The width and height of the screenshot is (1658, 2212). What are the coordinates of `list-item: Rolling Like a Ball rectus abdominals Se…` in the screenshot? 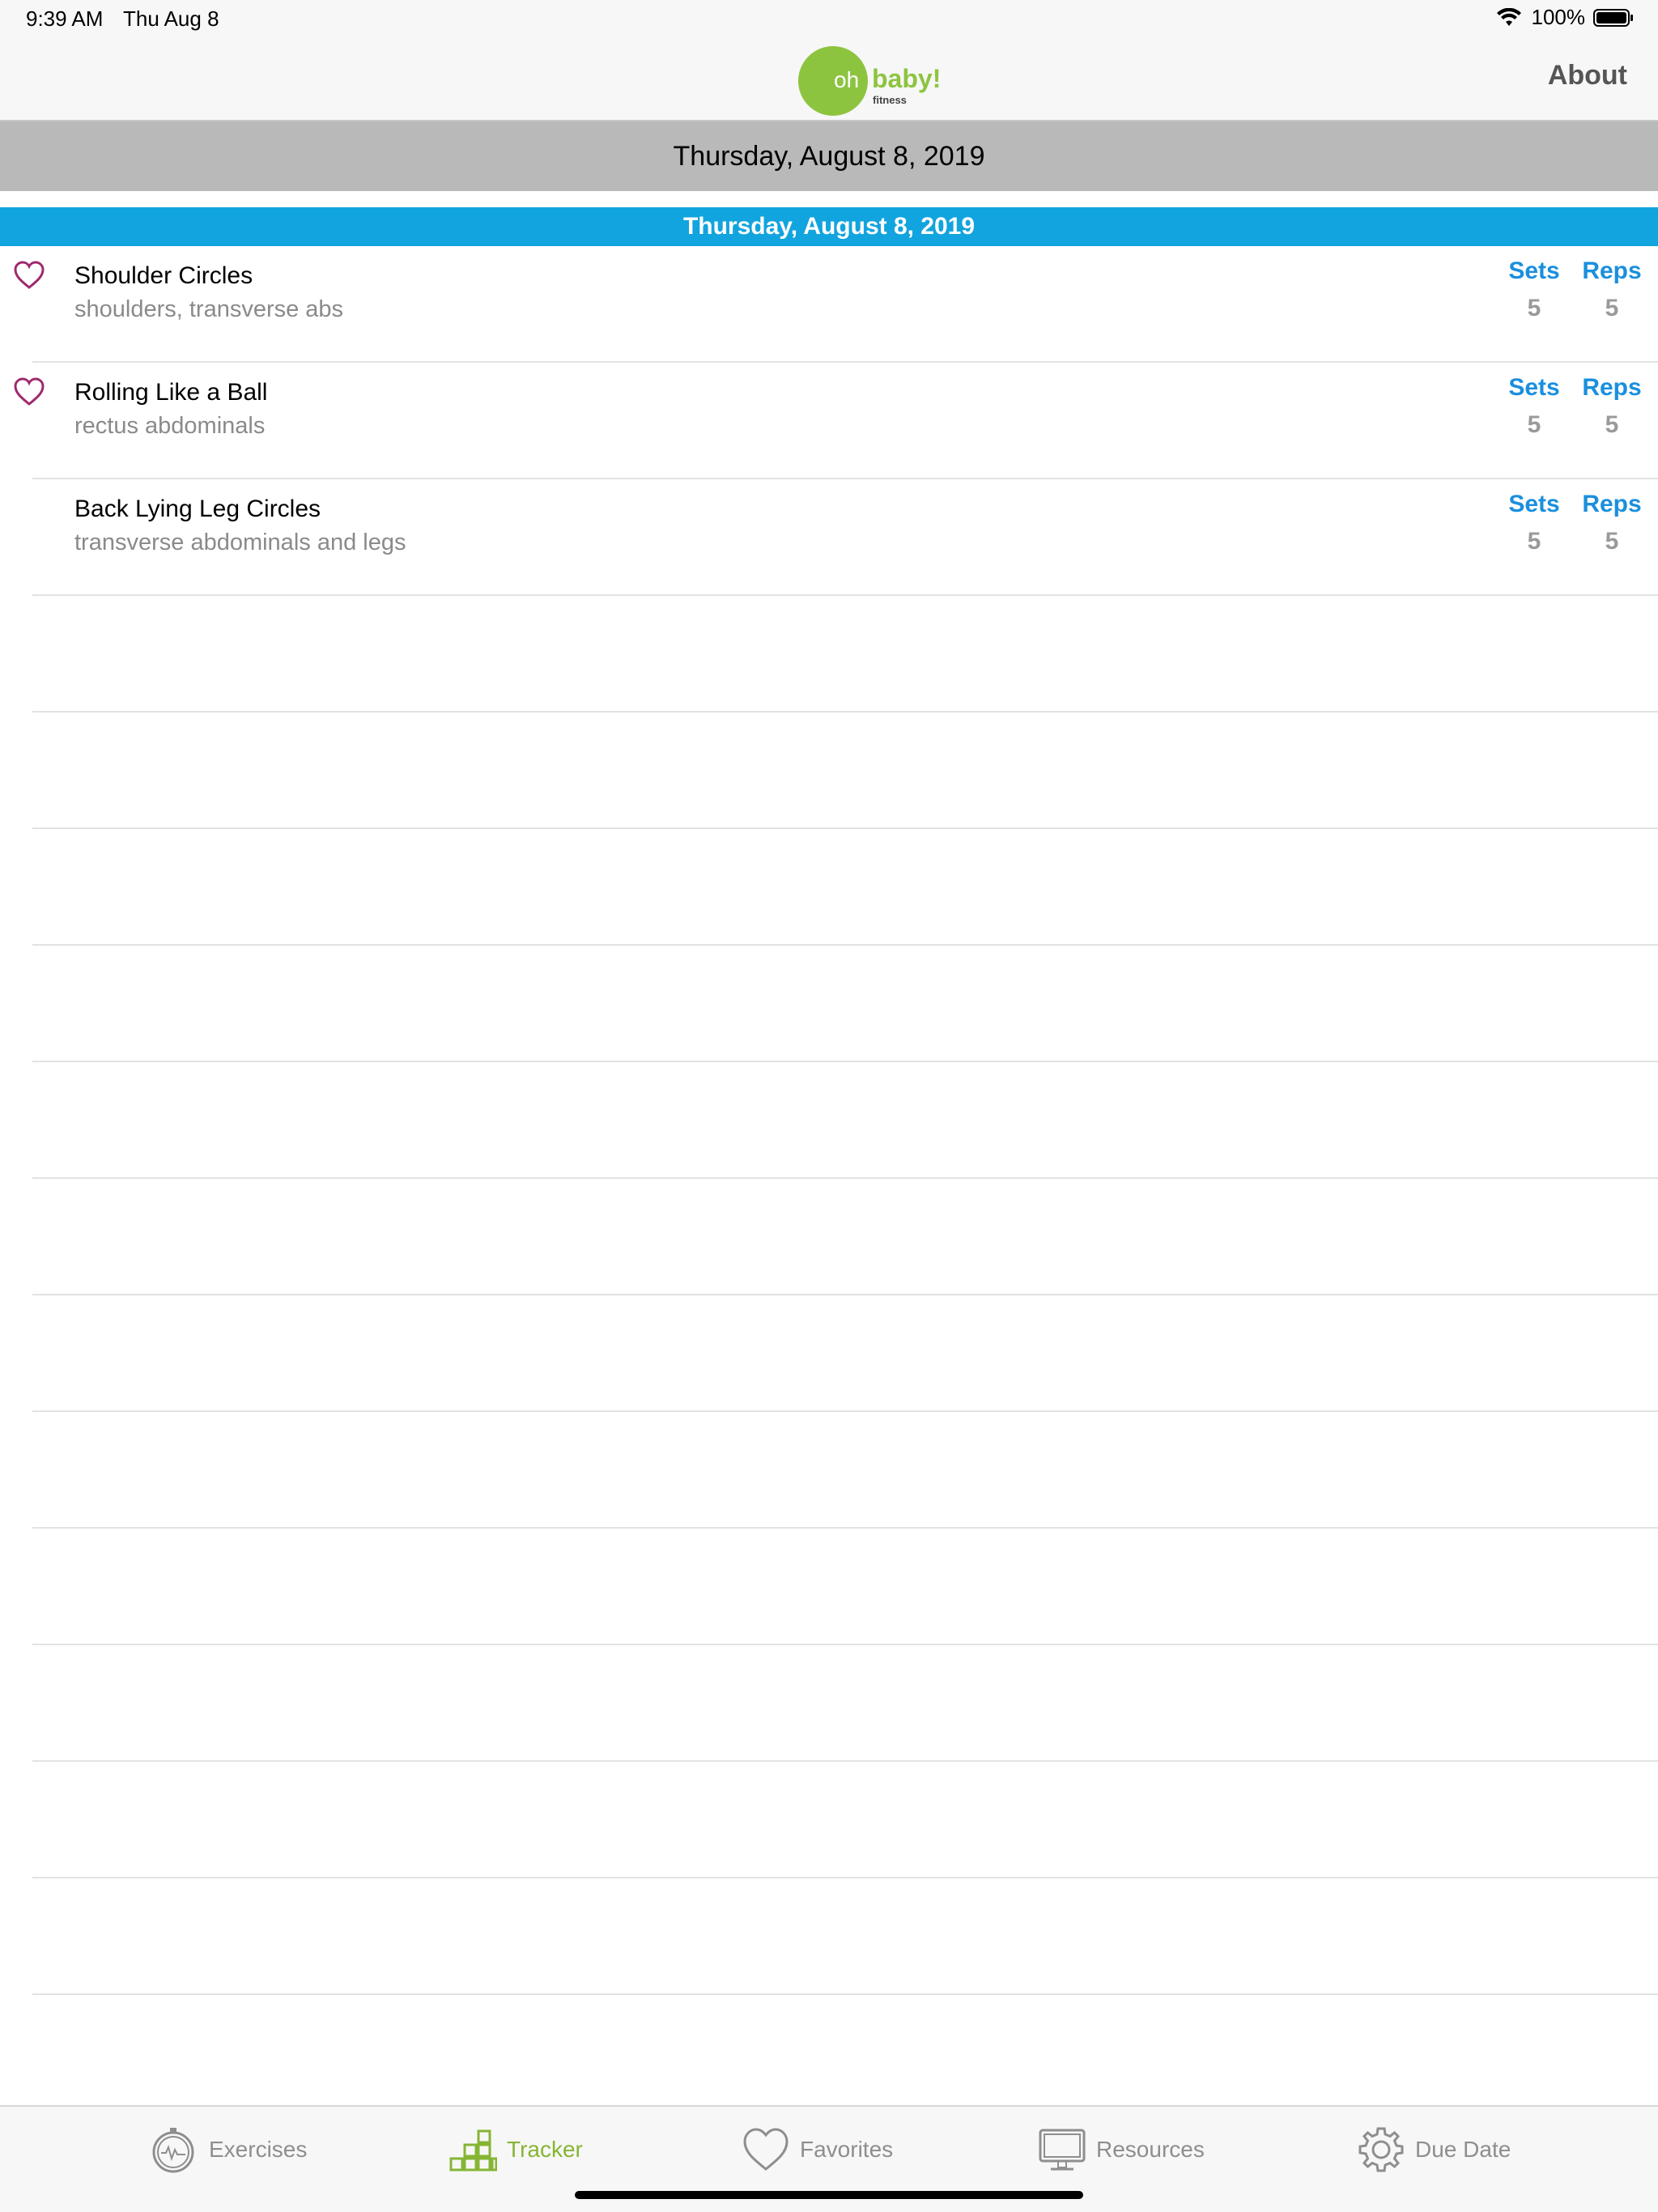 It's located at (829, 421).